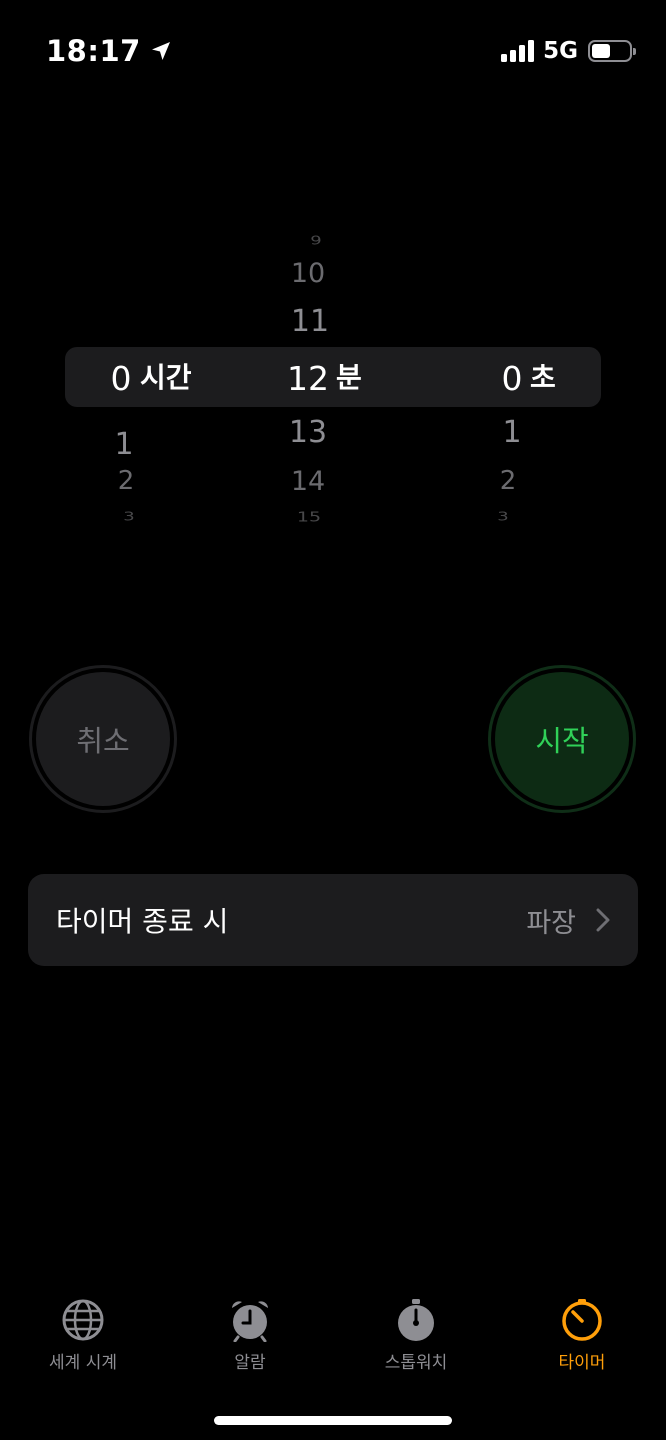 The width and height of the screenshot is (666, 1440). What do you see at coordinates (582, 1363) in the screenshot?
I see `tab-label: 타이머` at bounding box center [582, 1363].